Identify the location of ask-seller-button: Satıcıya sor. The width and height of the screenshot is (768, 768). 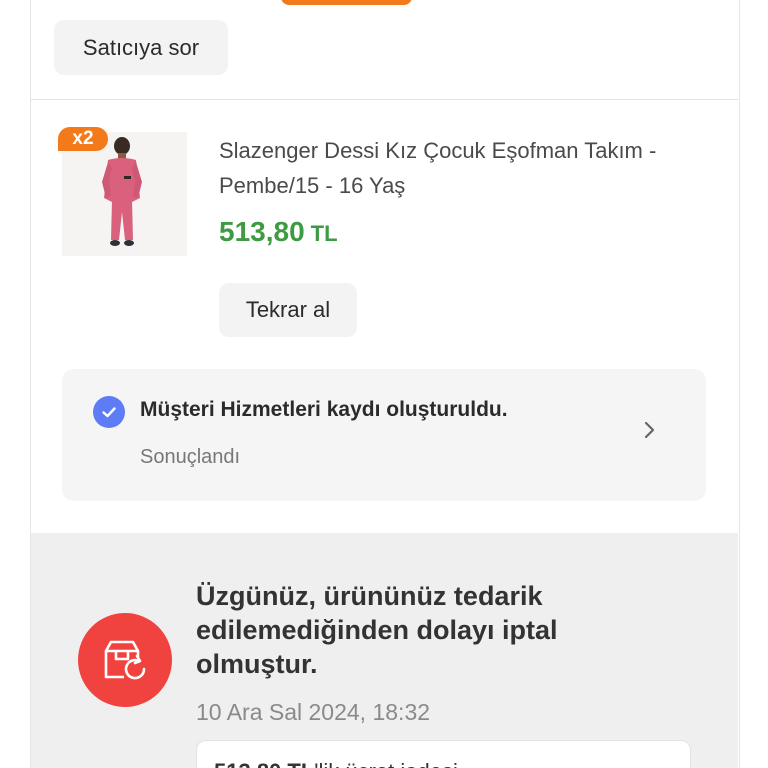
(141, 47).